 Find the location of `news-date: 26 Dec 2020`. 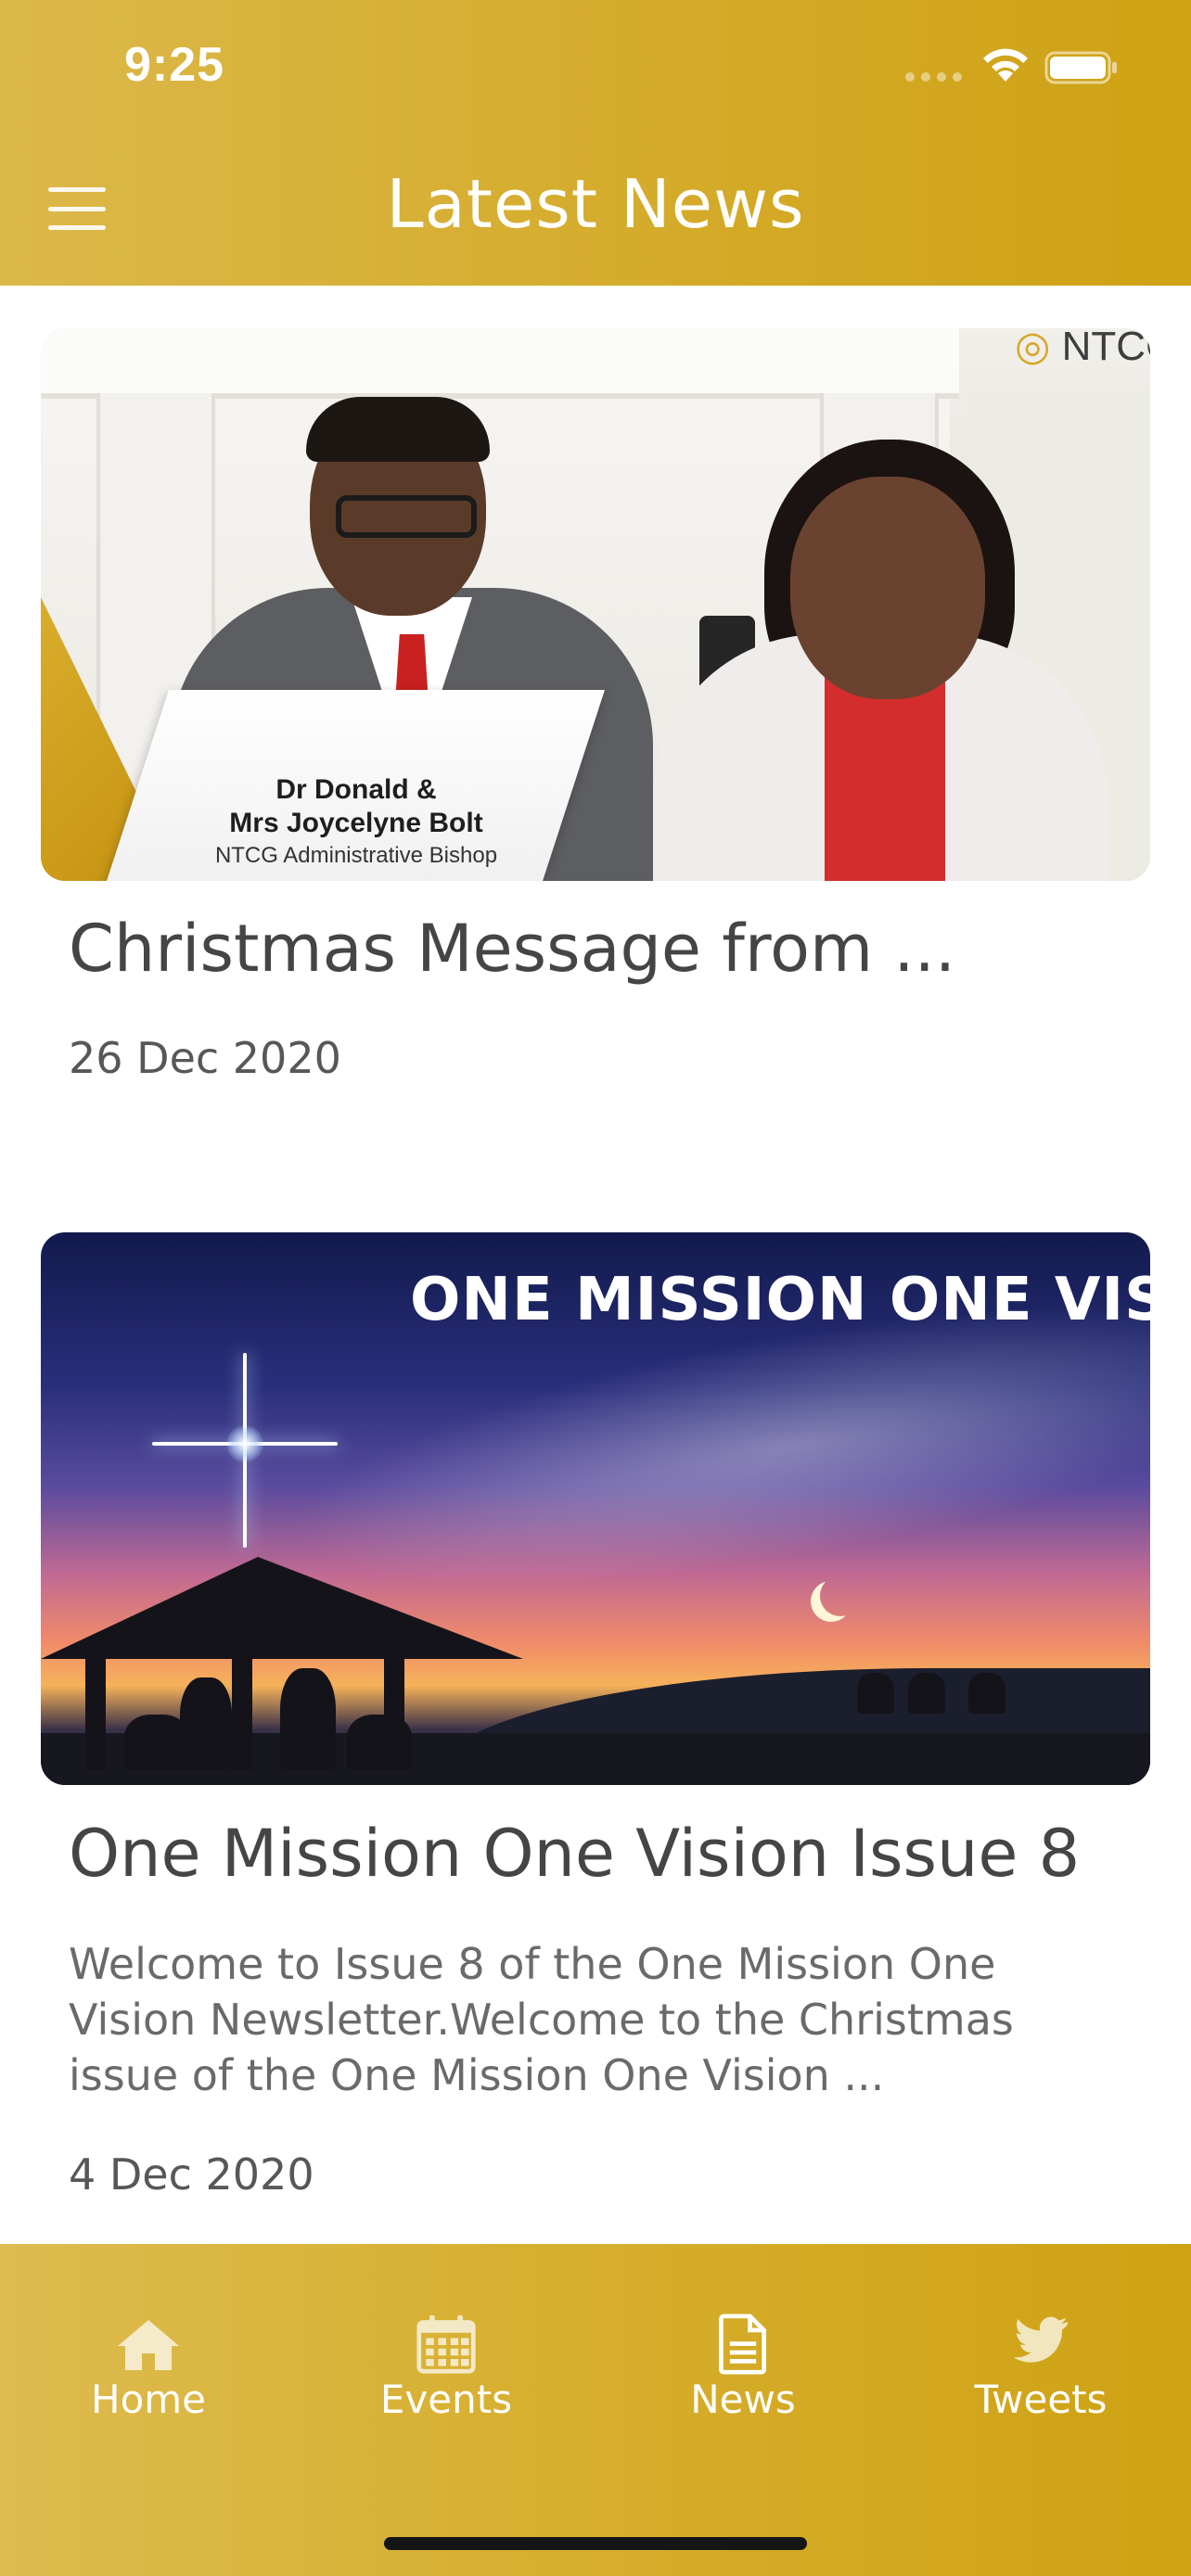

news-date: 26 Dec 2020 is located at coordinates (205, 1058).